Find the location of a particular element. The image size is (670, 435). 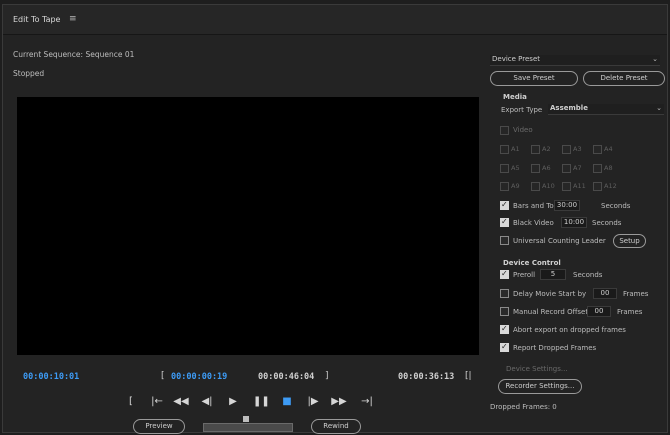

delay-movie-label: Delay Movie Start by is located at coordinates (550, 294).